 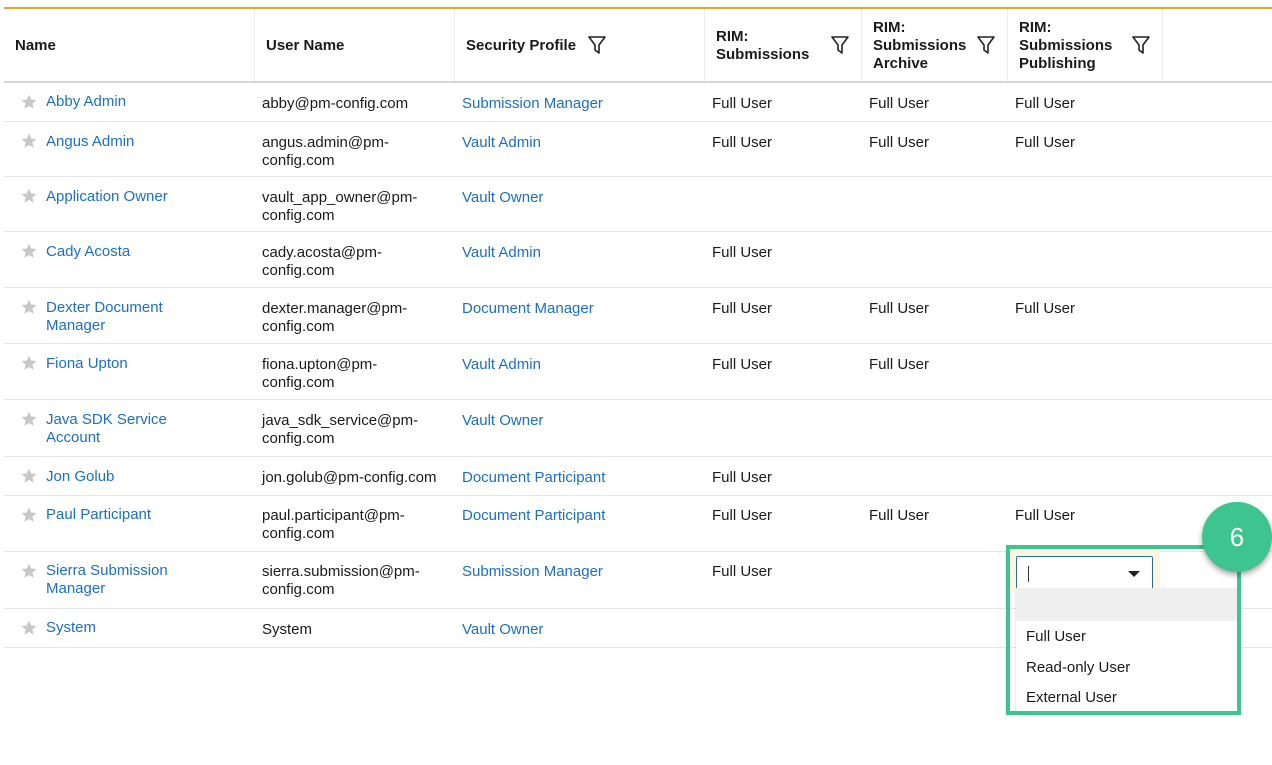 What do you see at coordinates (732, 36) in the screenshot?
I see `column-header-sub-line1: RIM:` at bounding box center [732, 36].